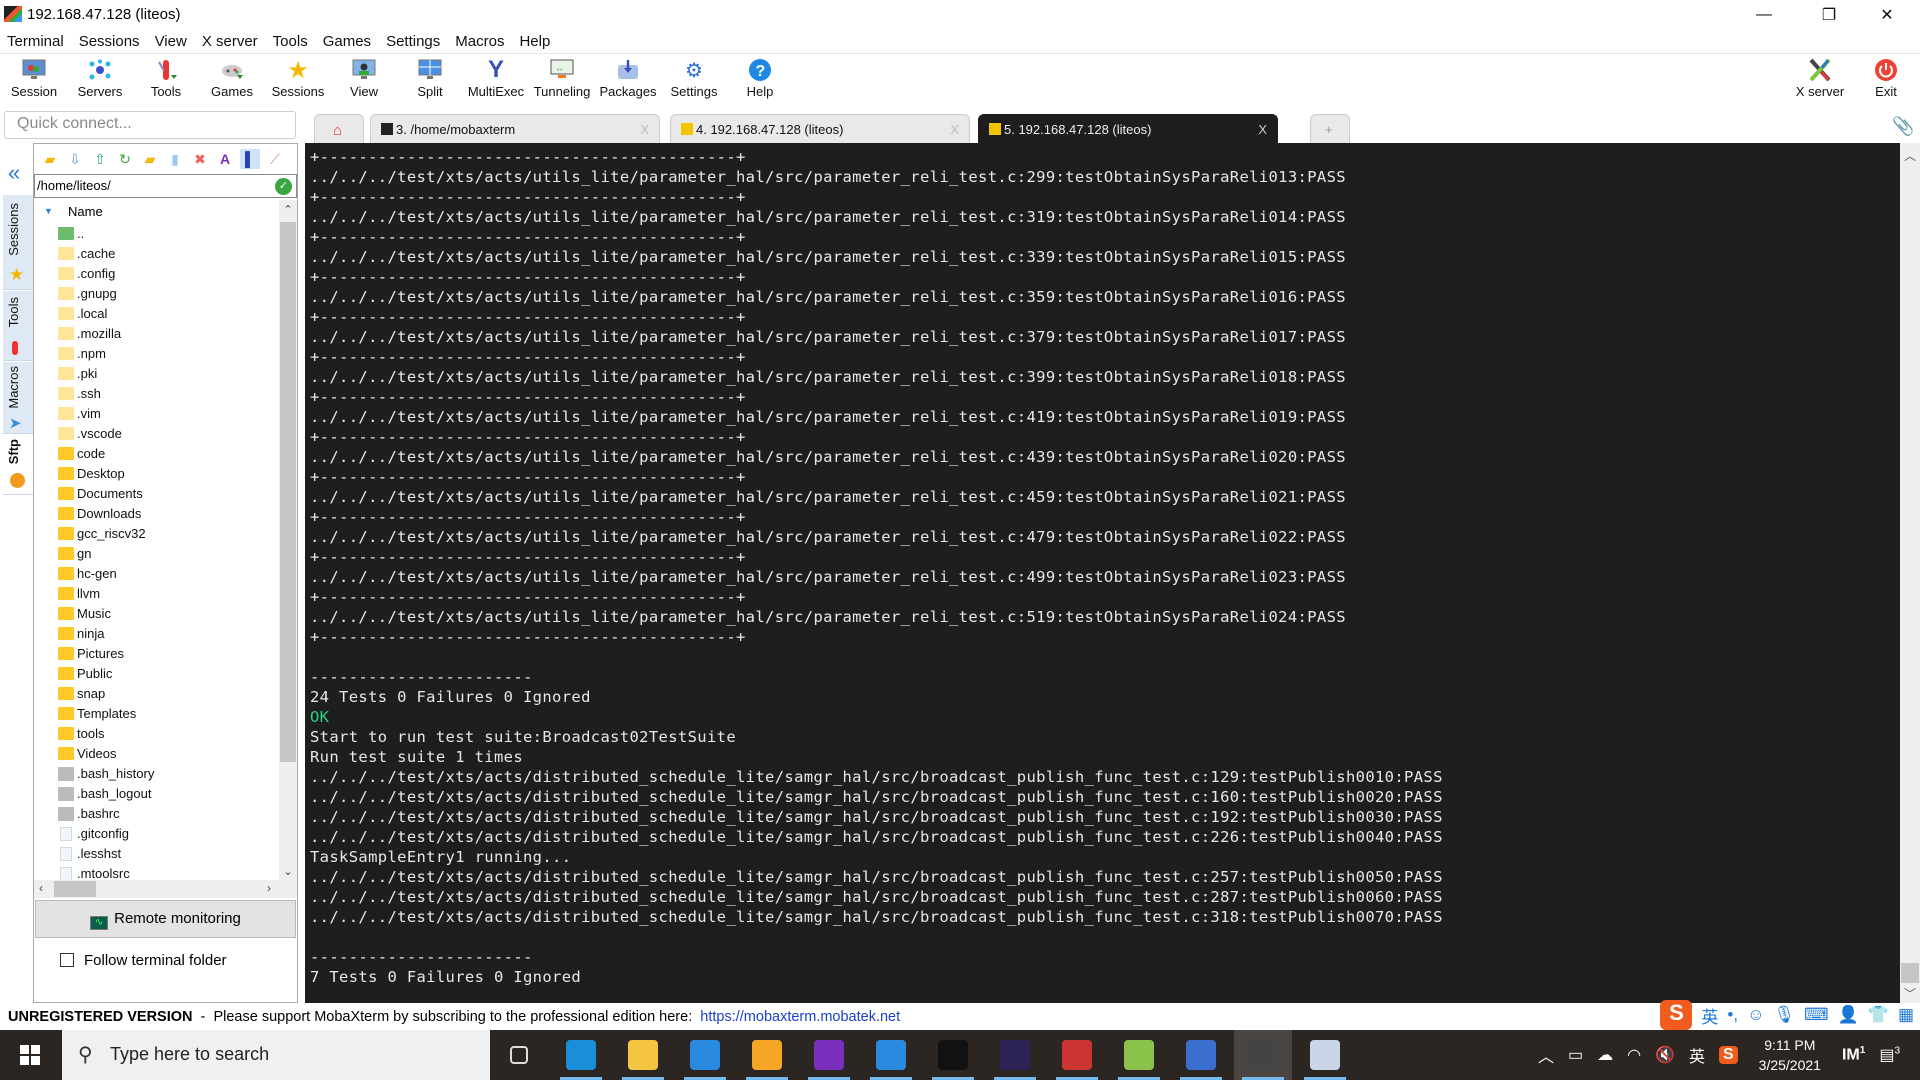 The height and width of the screenshot is (1080, 1920). What do you see at coordinates (1709, 1015) in the screenshot?
I see `ime-language-toggle: 英` at bounding box center [1709, 1015].